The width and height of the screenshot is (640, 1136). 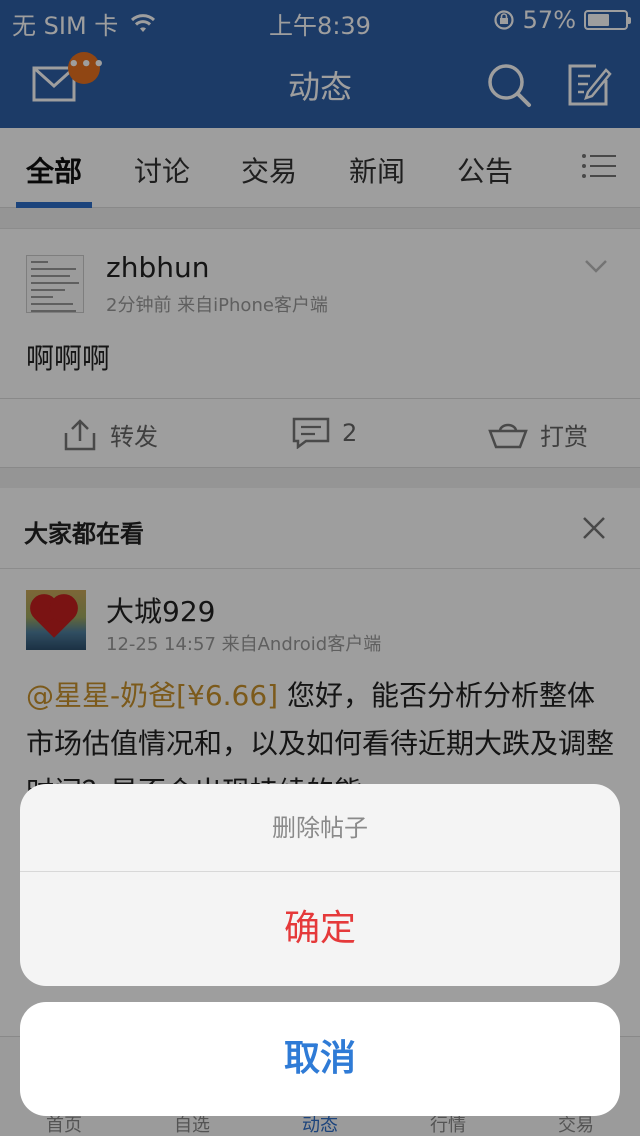 I want to click on cancel-button: 取消, so click(x=320, y=1059).